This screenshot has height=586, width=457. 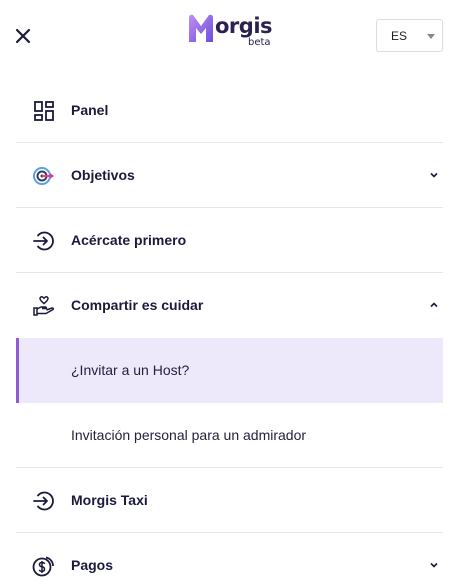 I want to click on language-value: ES, so click(x=399, y=36).